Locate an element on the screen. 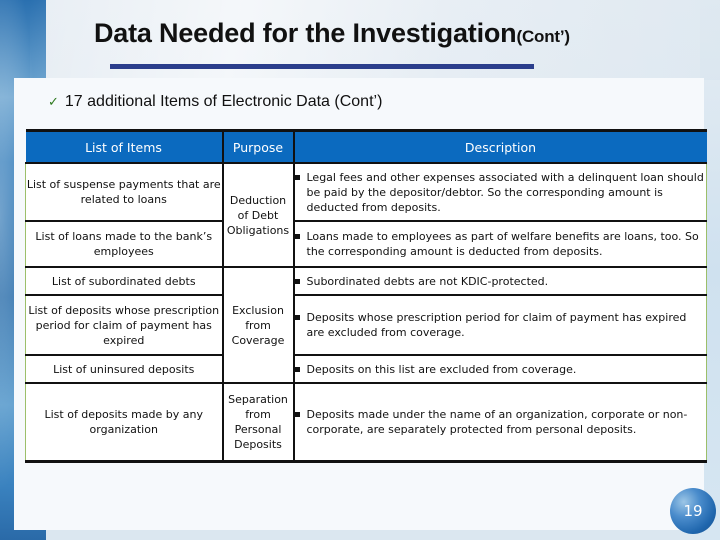 This screenshot has width=720, height=540. slide-title-text: Data Needed for the Investigation is located at coordinates (305, 33).